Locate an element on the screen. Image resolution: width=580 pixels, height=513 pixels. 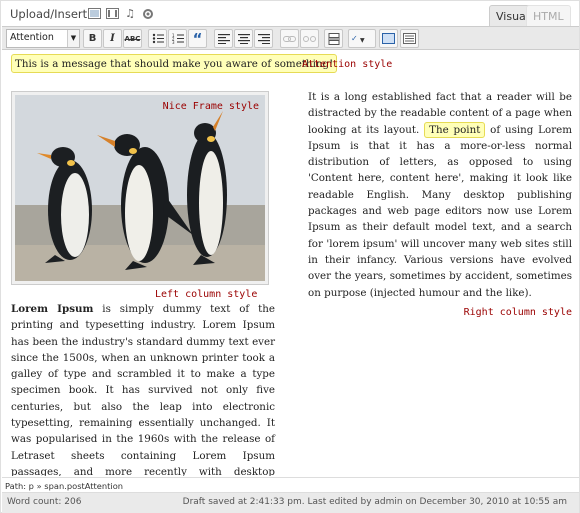
svg-text: 3 is located at coordinates (173, 42).